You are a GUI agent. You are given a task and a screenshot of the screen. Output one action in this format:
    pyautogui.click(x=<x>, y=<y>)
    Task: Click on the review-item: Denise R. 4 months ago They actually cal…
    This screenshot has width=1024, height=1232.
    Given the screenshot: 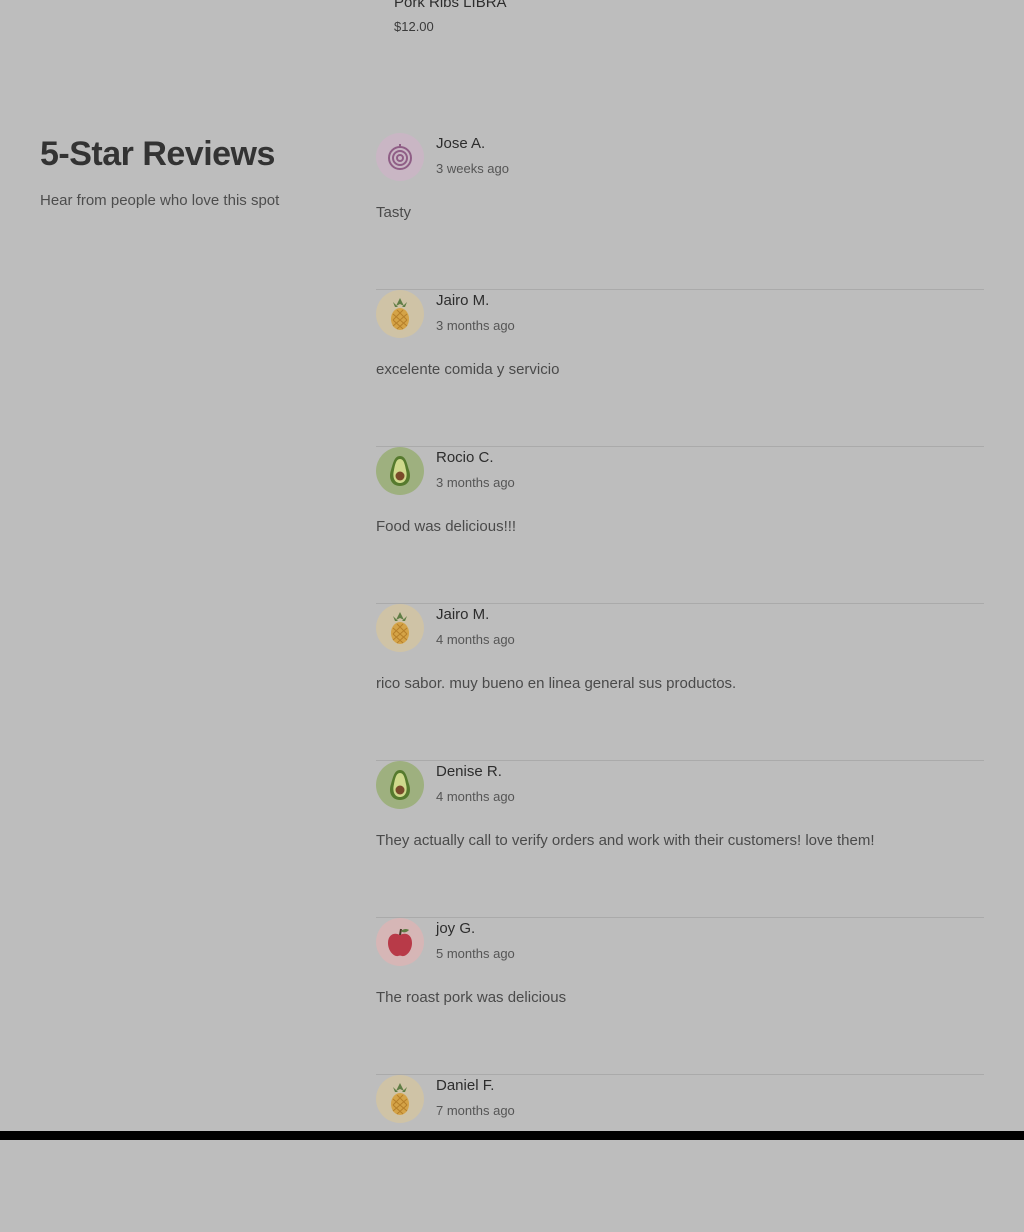 What is the action you would take?
    pyautogui.click(x=680, y=839)
    